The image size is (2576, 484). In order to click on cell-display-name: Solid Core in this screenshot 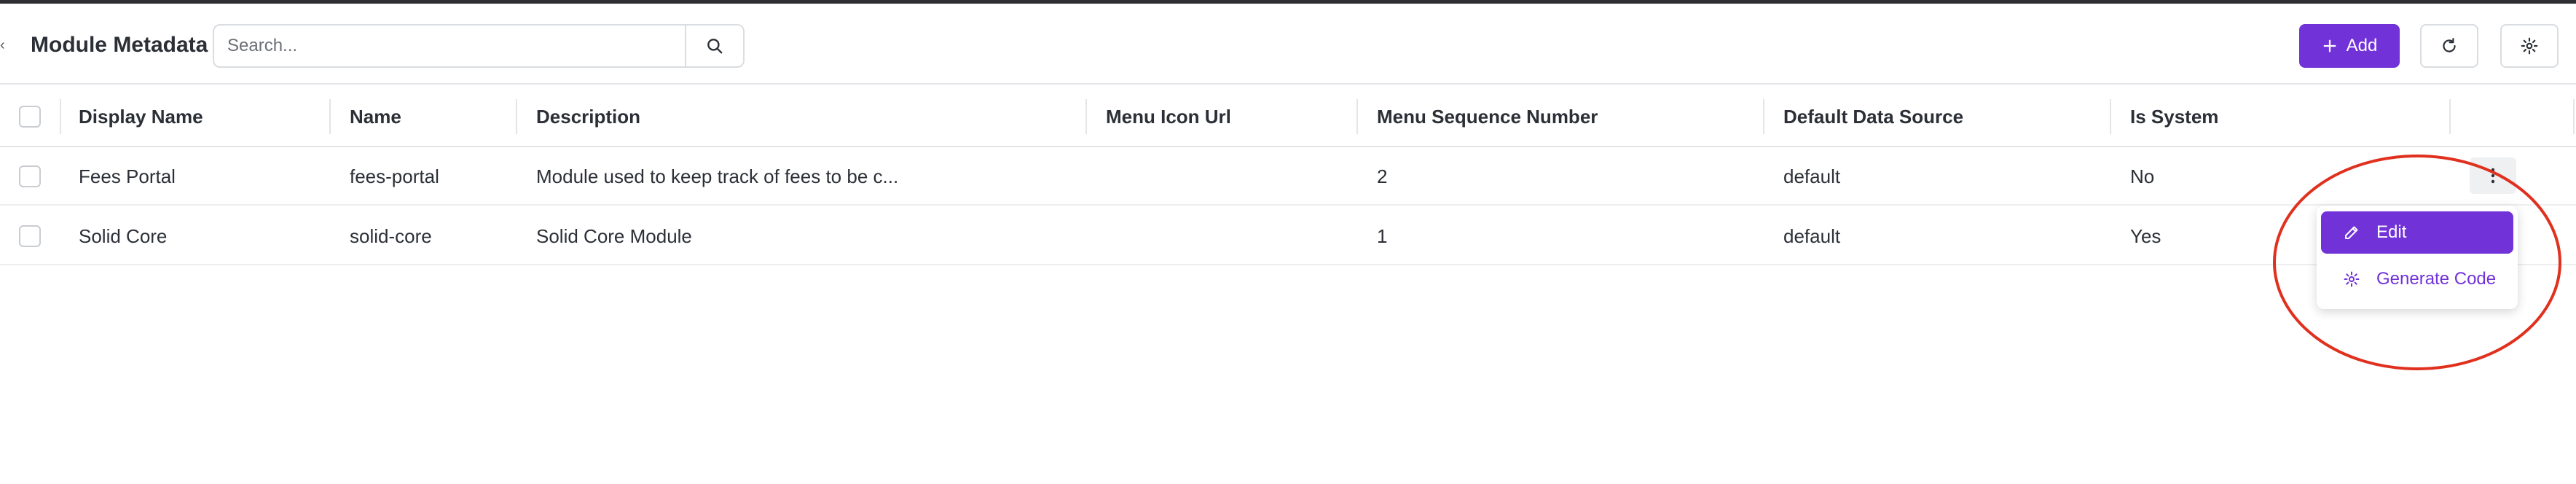, I will do `click(123, 236)`.